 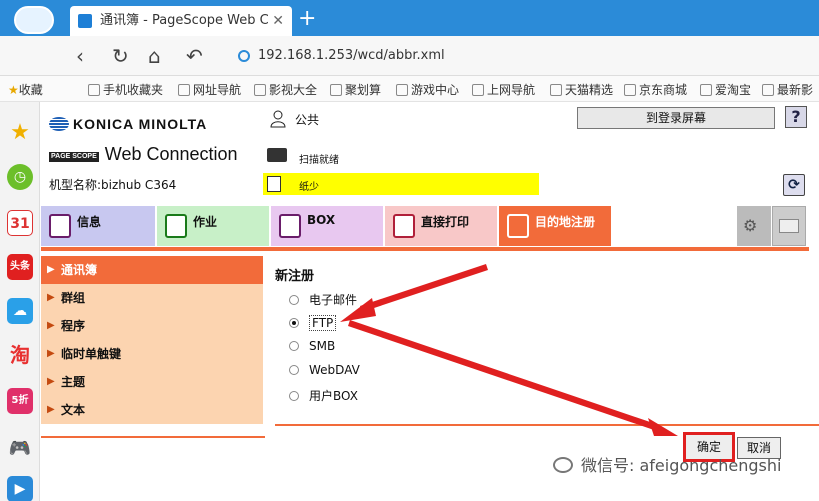 What do you see at coordinates (290, 226) in the screenshot?
I see `box-icon` at bounding box center [290, 226].